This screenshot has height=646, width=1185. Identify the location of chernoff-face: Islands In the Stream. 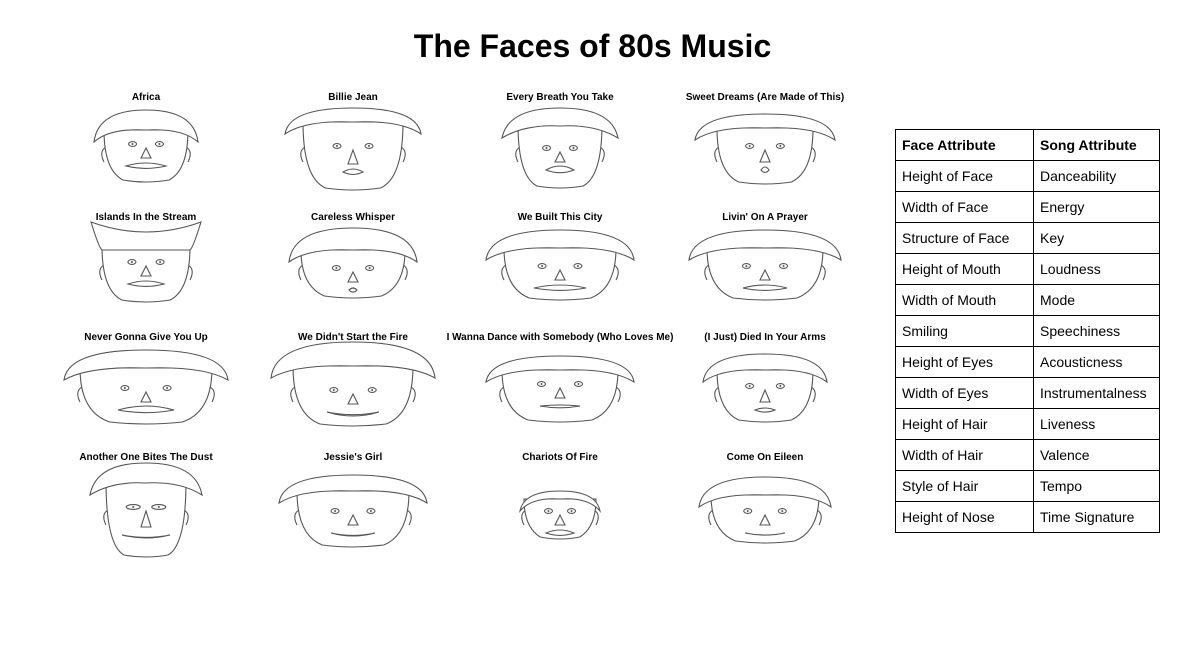
(146, 257).